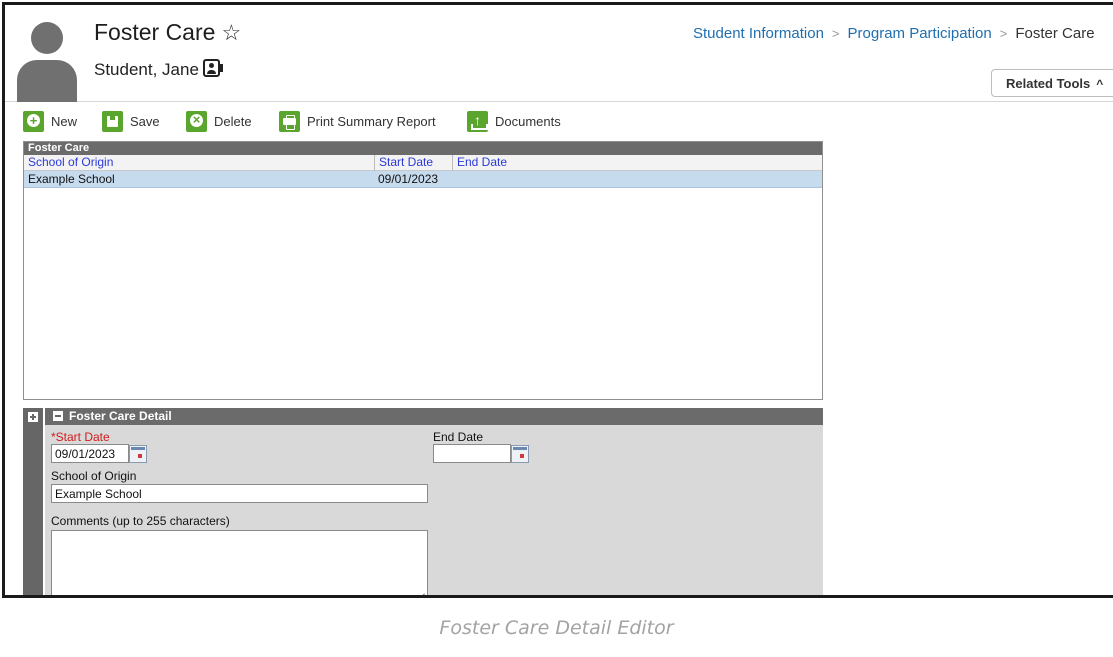 The image size is (1113, 657). I want to click on column-header-start-date: Start Date, so click(413, 163).